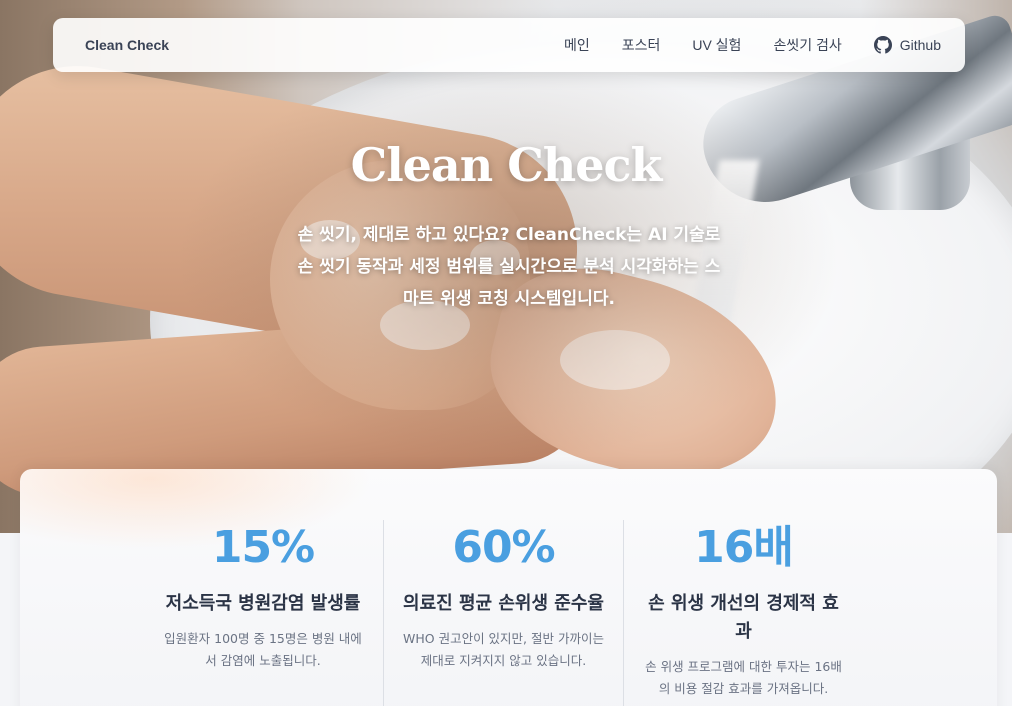 The image size is (1012, 706). I want to click on navbar: Clean Check 메인 포스터 UV 실험 손씻기 검사 Github, so click(509, 45).